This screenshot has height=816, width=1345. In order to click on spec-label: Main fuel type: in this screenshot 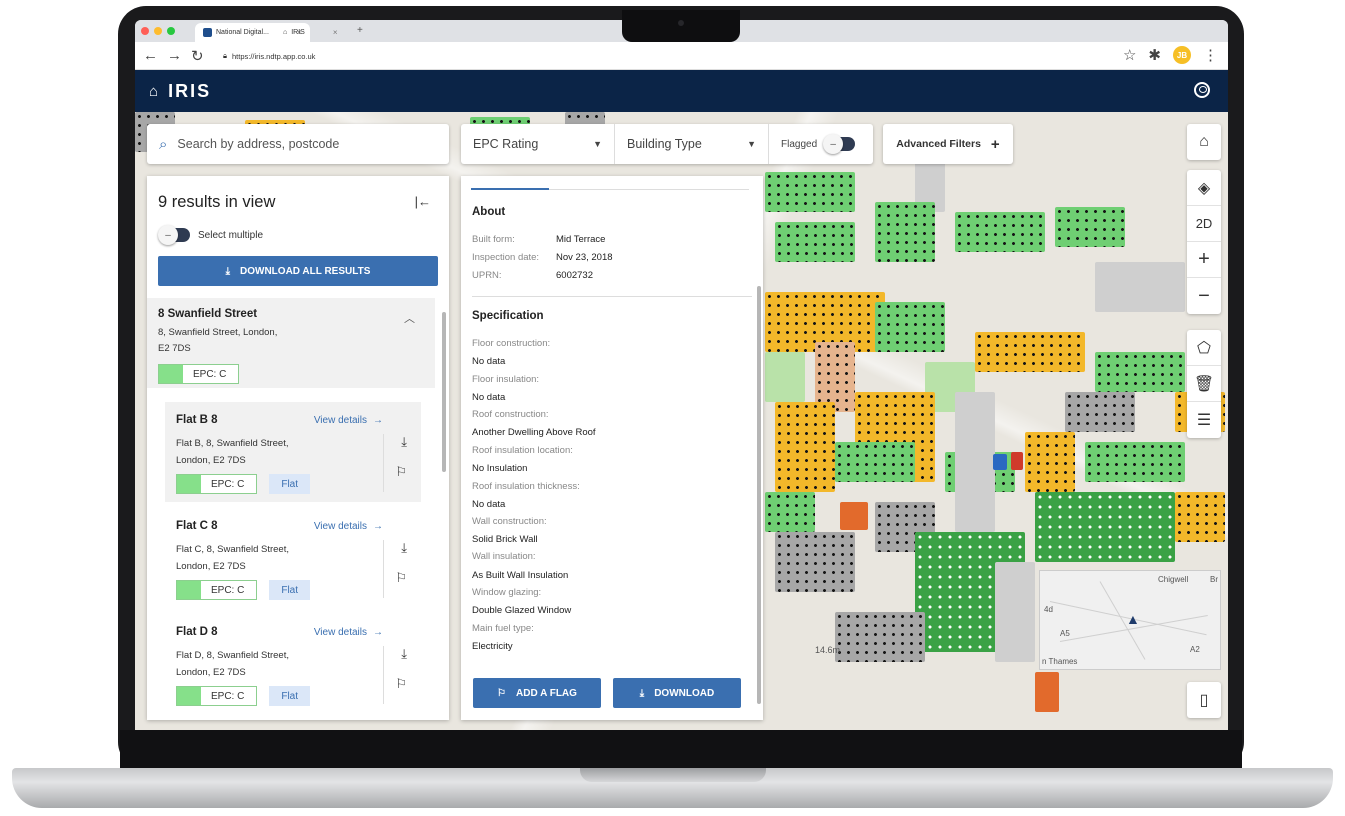, I will do `click(503, 628)`.